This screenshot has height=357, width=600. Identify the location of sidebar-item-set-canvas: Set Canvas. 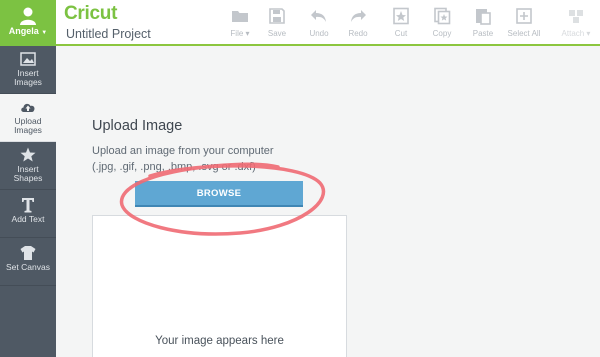
(28, 262).